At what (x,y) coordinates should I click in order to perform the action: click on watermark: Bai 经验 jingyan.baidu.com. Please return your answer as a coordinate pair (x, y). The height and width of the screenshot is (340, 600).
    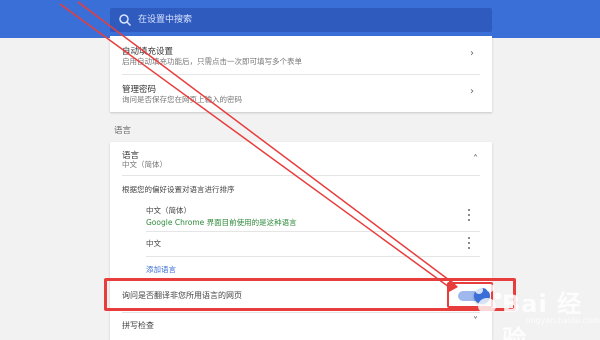
    Looking at the image, I should click on (535, 311).